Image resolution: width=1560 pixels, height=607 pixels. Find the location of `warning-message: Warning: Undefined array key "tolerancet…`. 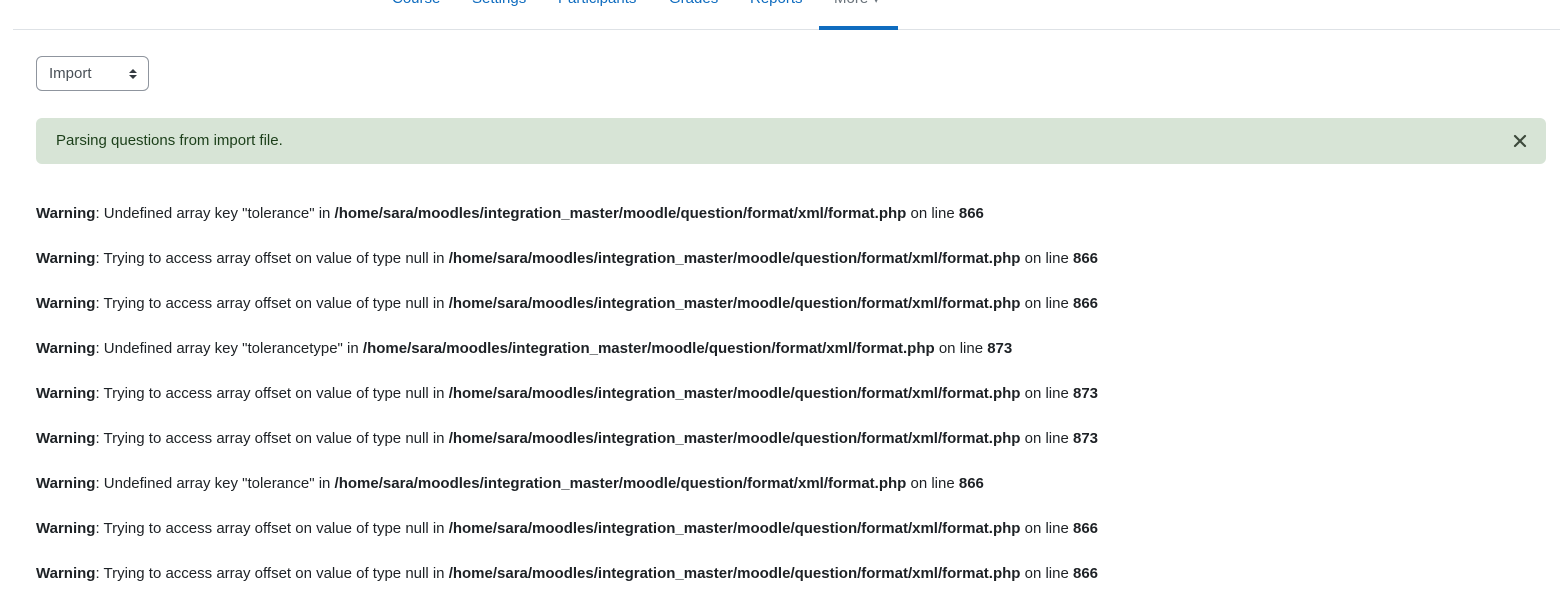

warning-message: Warning: Undefined array key "tolerancet… is located at coordinates (524, 349).